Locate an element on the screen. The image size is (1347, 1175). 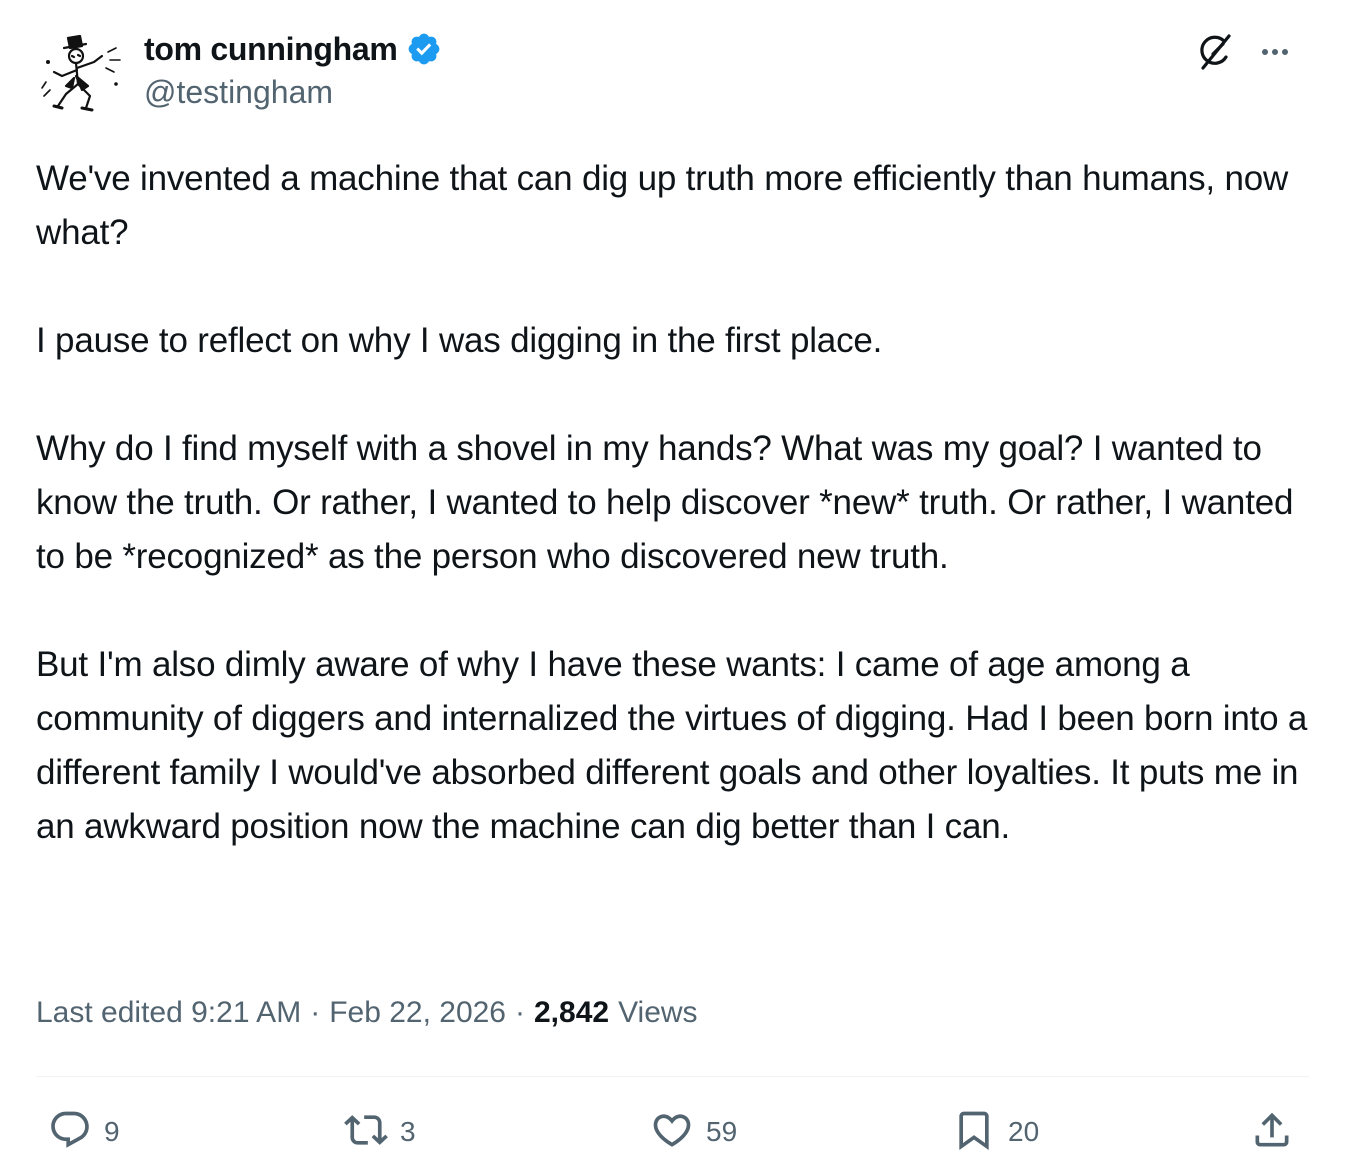
edited-timestamp: Last edited 9:21 AM is located at coordinates (168, 1013).